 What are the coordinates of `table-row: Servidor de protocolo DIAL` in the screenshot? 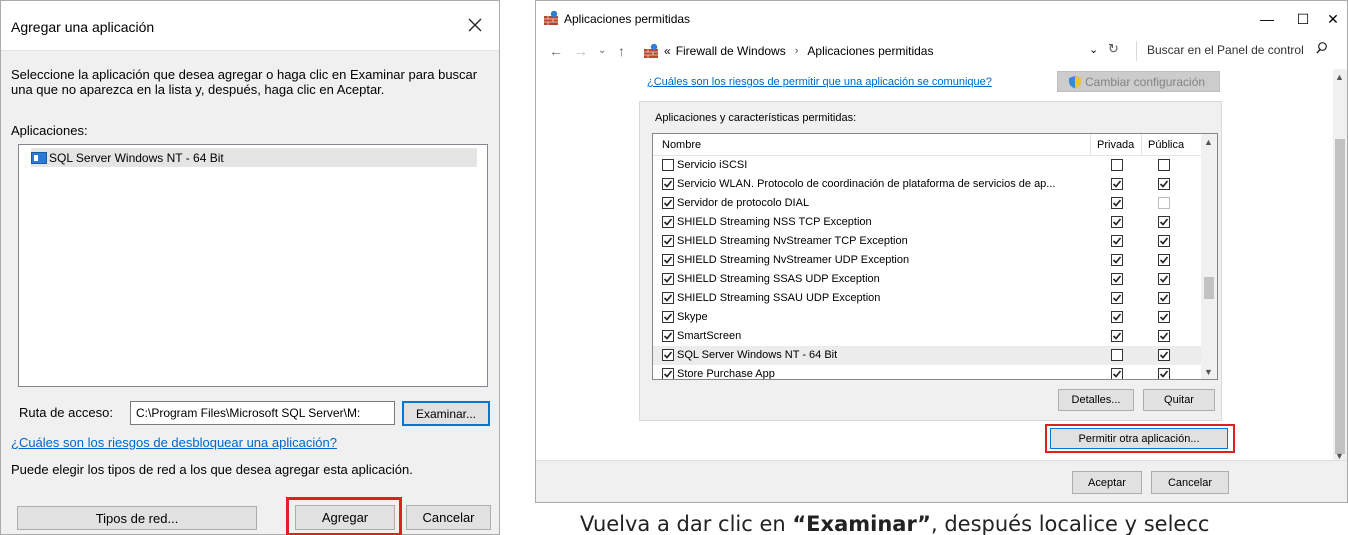 It's located at (928, 203).